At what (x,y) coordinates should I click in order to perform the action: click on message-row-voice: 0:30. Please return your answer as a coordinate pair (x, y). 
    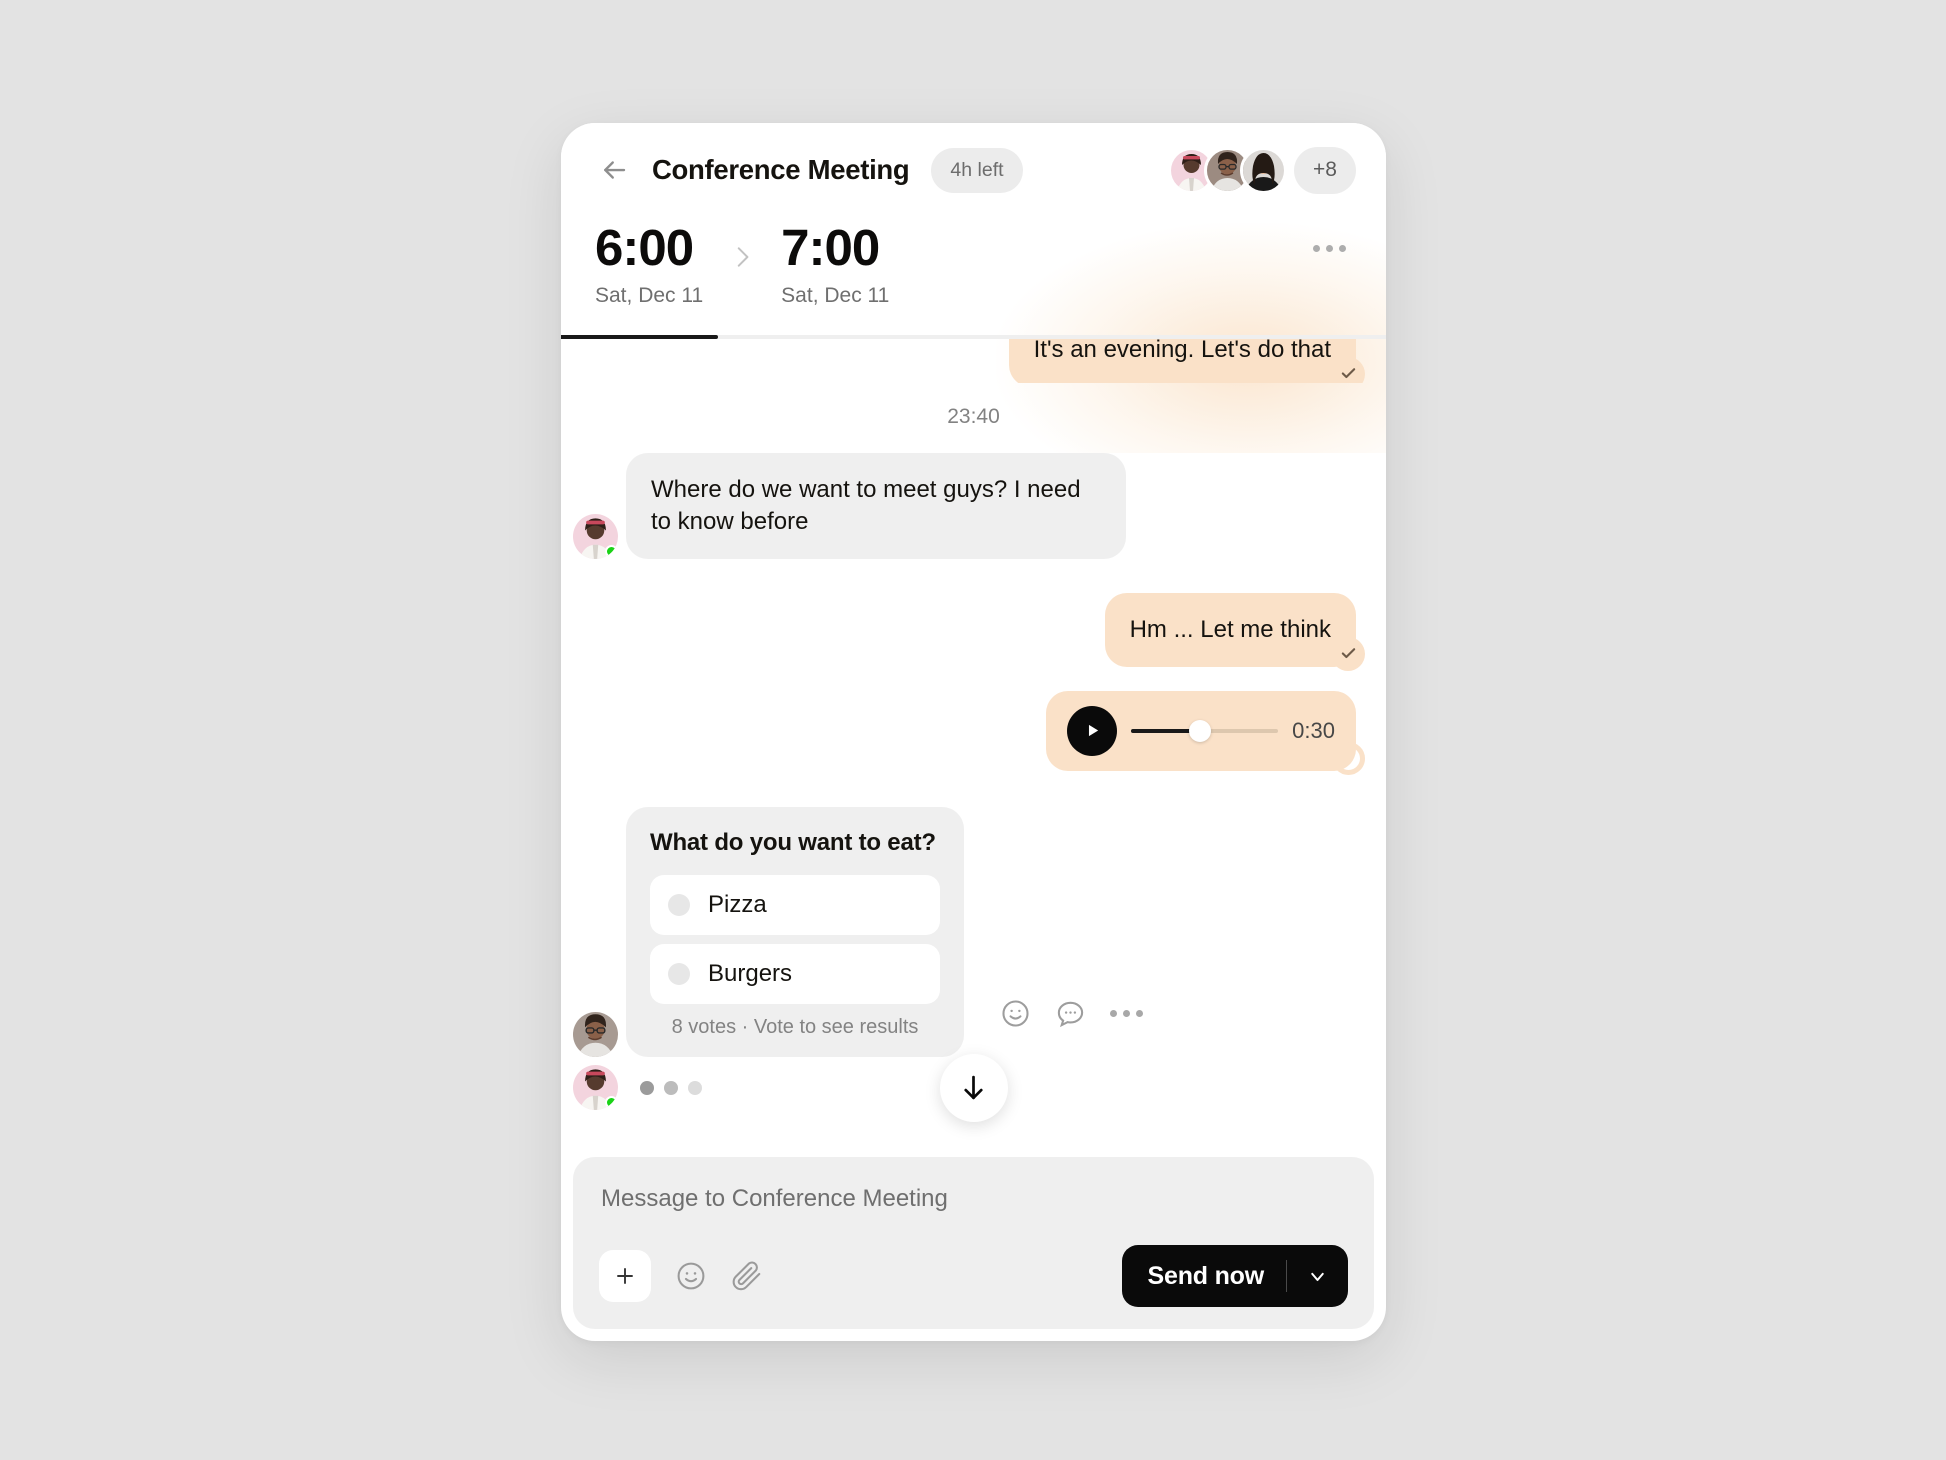
    Looking at the image, I should click on (973, 732).